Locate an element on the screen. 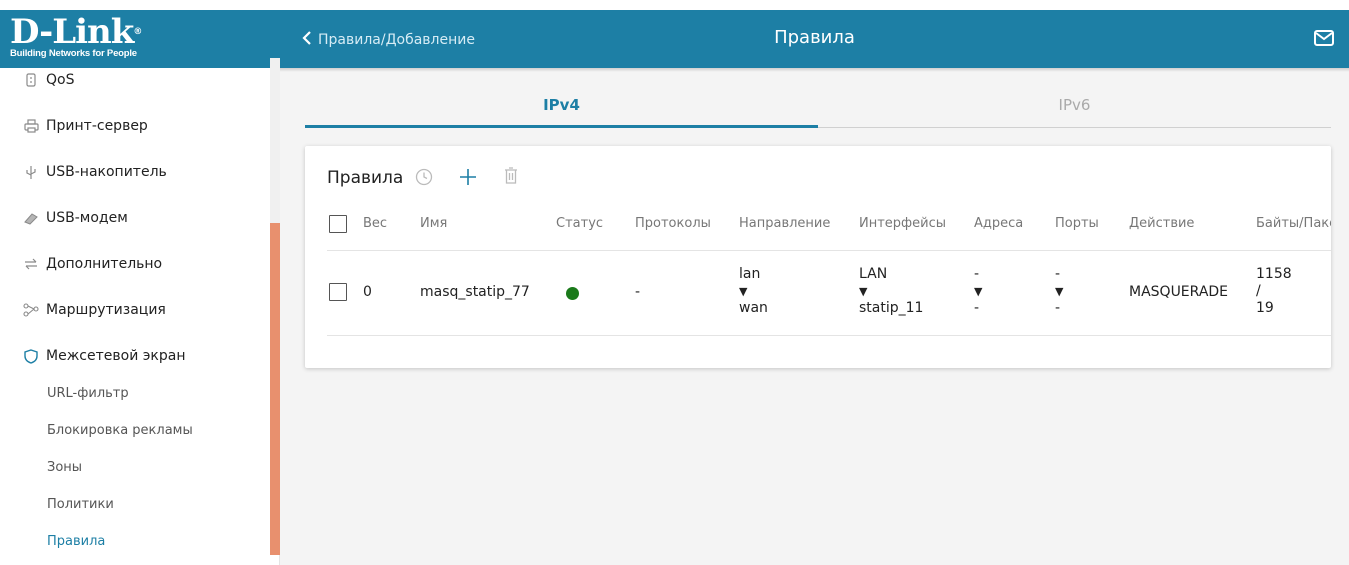  plus-icon is located at coordinates (468, 177).